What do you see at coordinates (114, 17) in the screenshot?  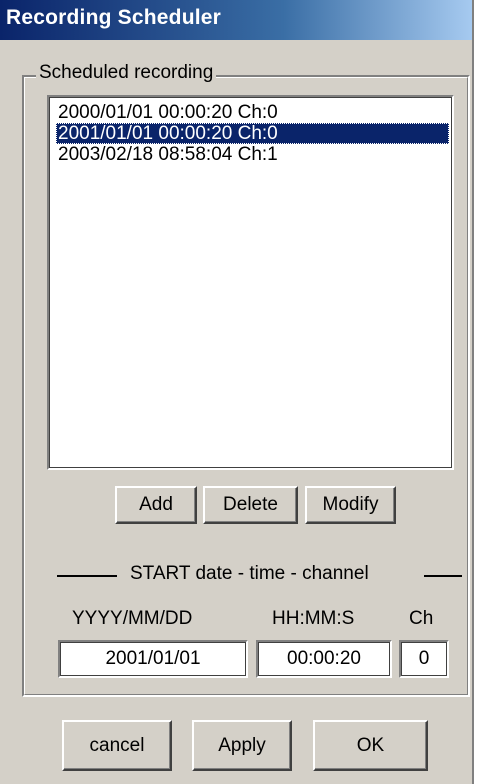 I see `window-title: Recording Scheduler` at bounding box center [114, 17].